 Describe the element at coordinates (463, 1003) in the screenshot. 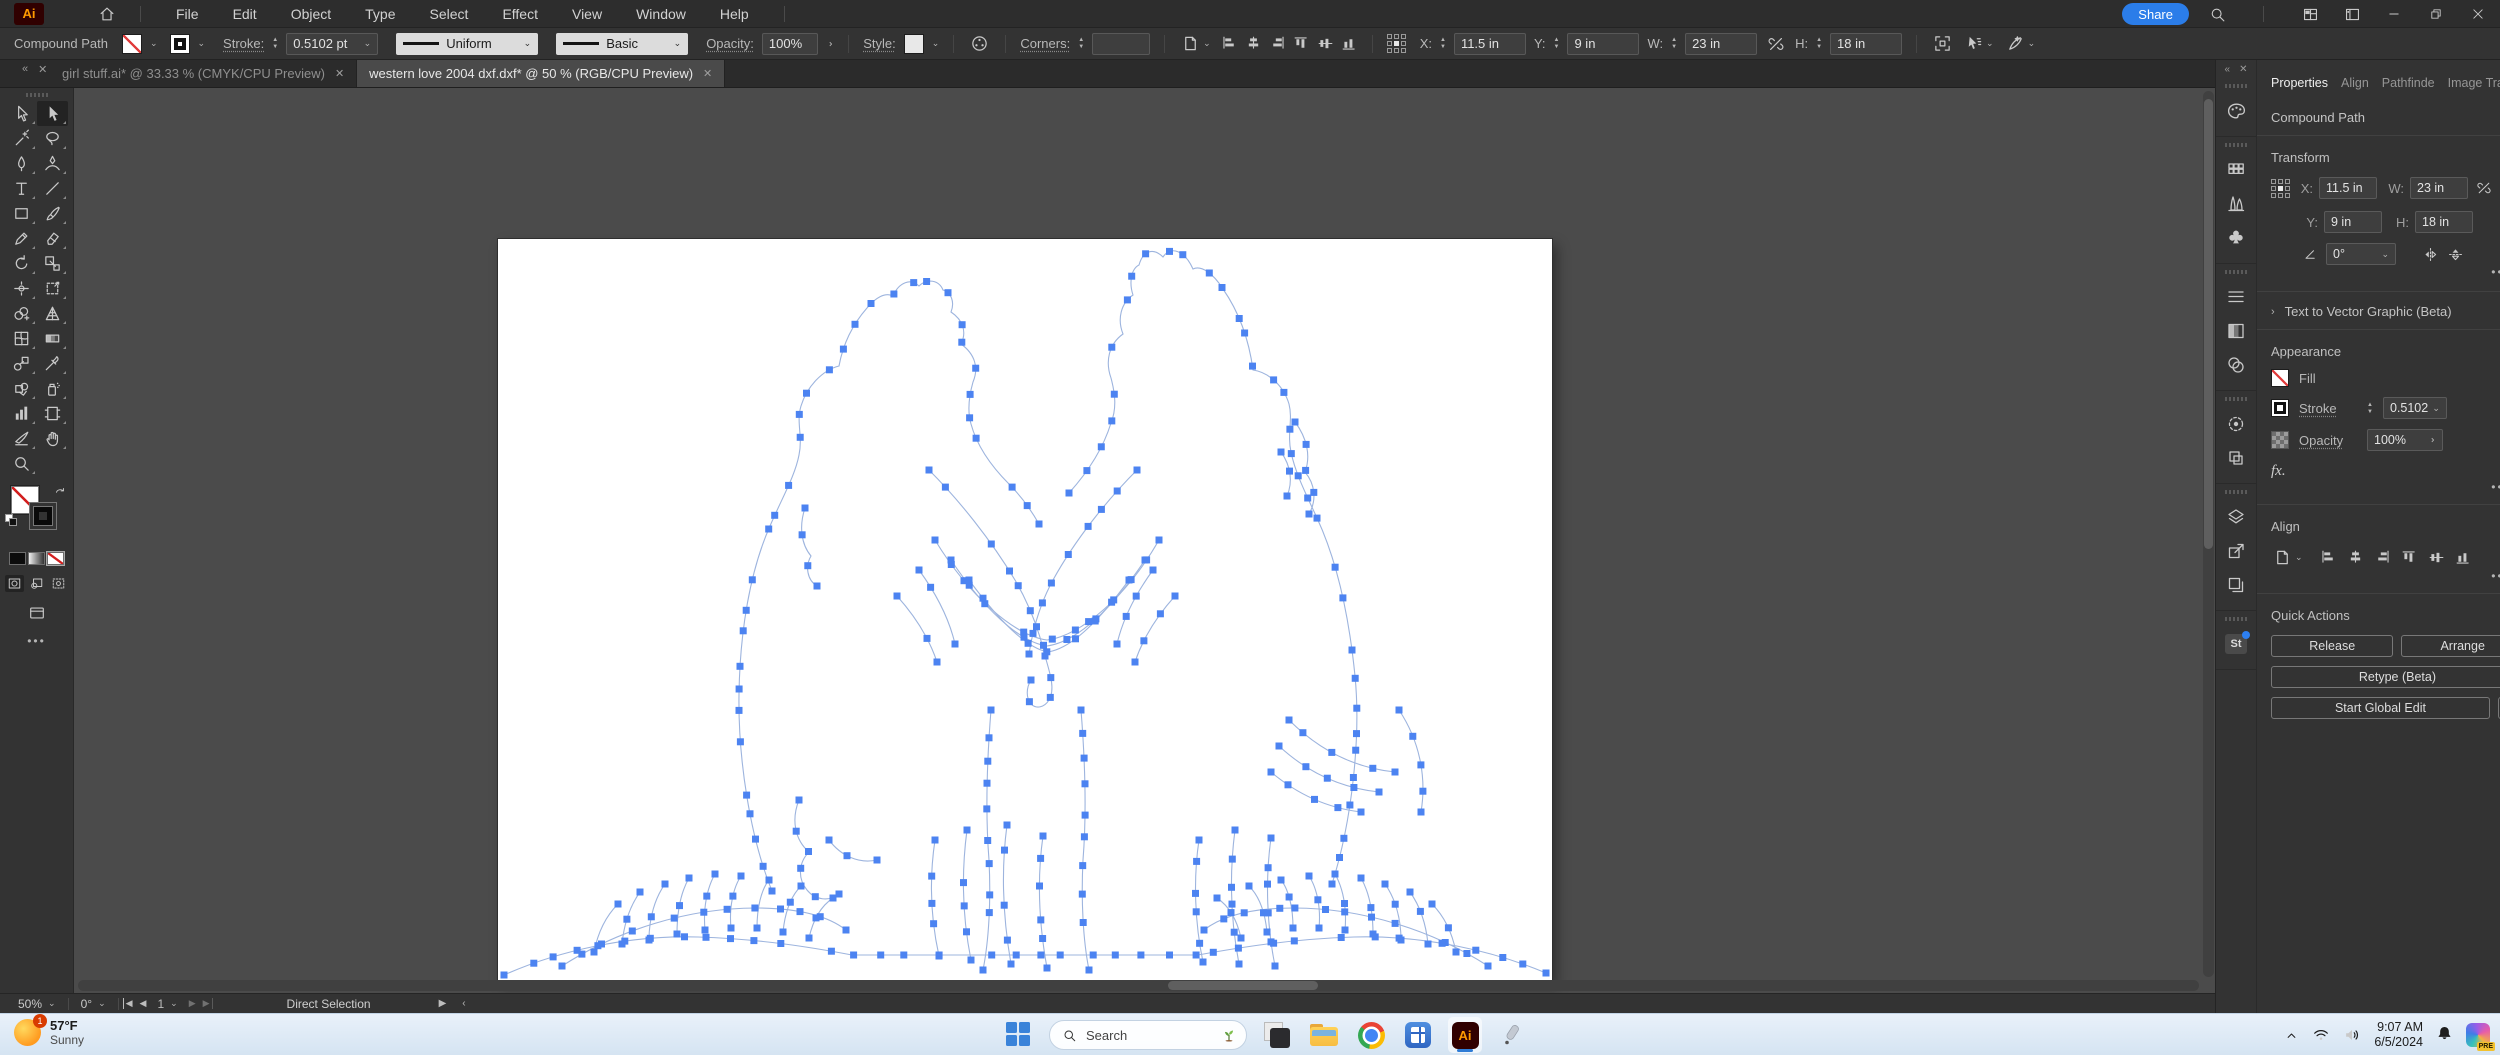

I see `status-collapse-icon: ‹` at that location.